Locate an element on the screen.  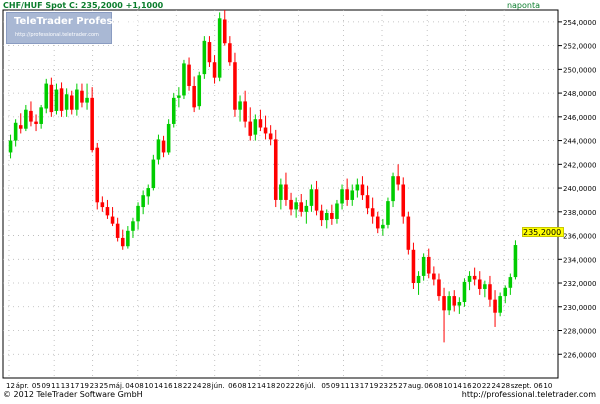
copyright-text: © 2012 TeleTrader Software GmbH is located at coordinates (73, 394).